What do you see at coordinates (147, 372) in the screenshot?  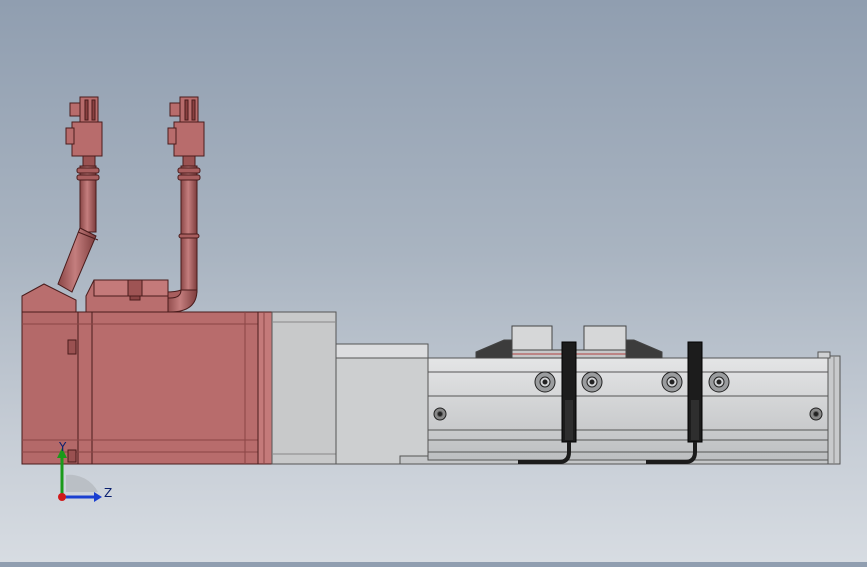 I see `servo-motor` at bounding box center [147, 372].